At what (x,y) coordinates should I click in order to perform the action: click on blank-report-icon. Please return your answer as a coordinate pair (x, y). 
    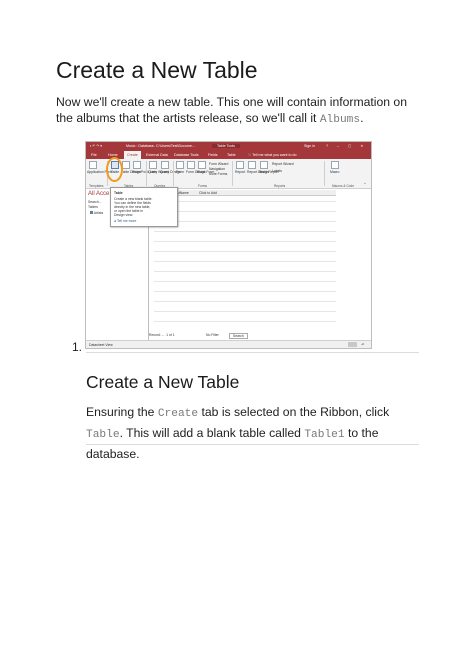
    Looking at the image, I should click on (264, 165).